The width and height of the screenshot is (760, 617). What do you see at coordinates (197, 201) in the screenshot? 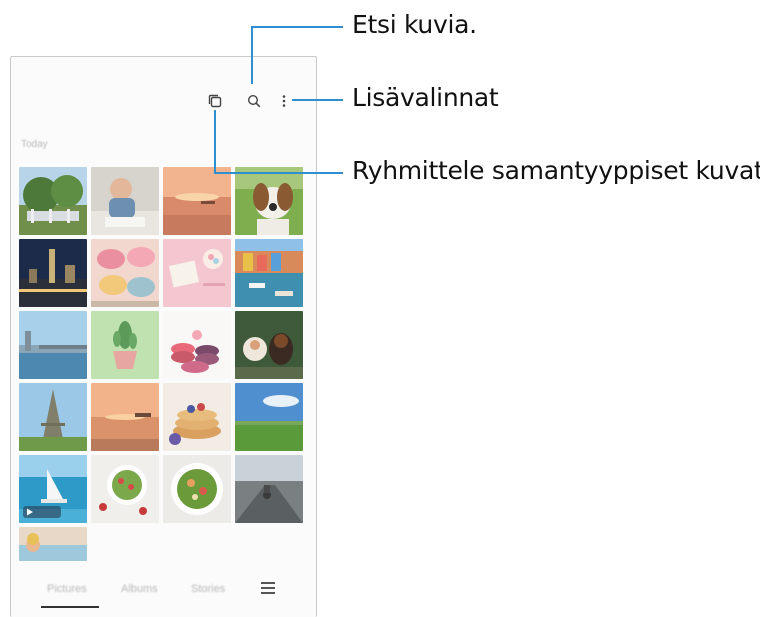
I see `photo-thumbnail-sunset-sea` at bounding box center [197, 201].